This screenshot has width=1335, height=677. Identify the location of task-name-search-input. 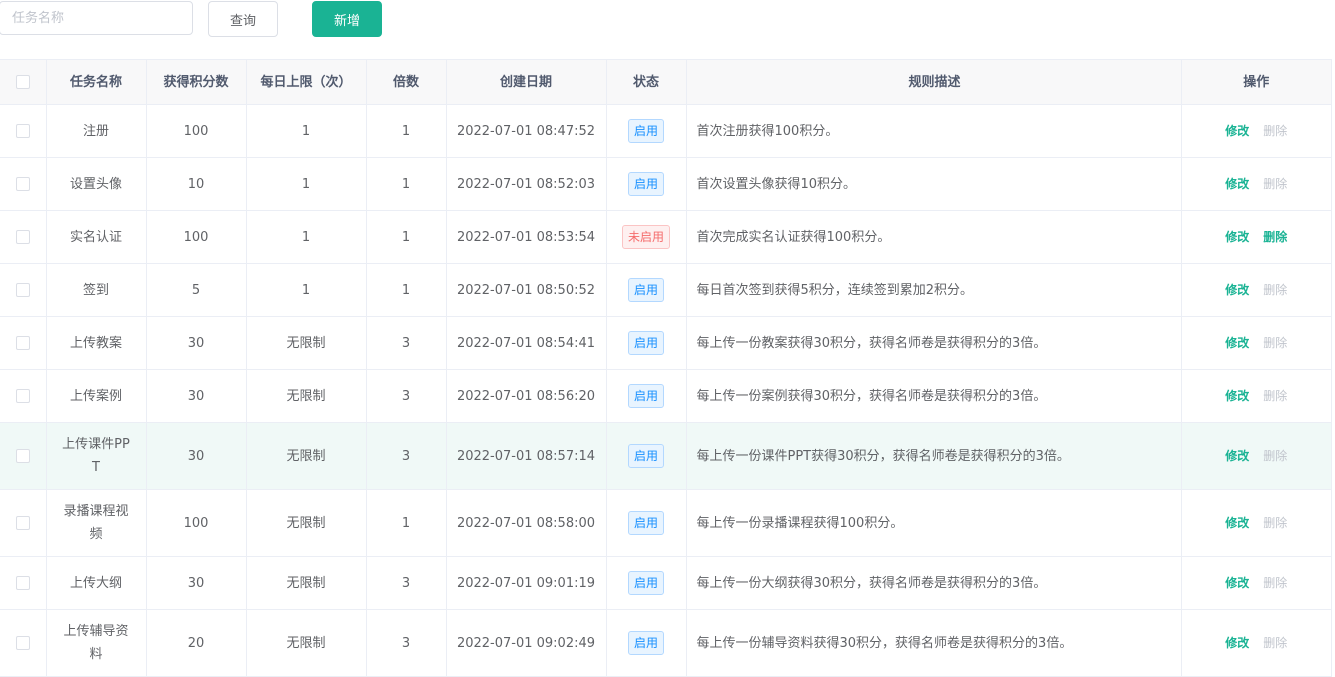
(96, 18).